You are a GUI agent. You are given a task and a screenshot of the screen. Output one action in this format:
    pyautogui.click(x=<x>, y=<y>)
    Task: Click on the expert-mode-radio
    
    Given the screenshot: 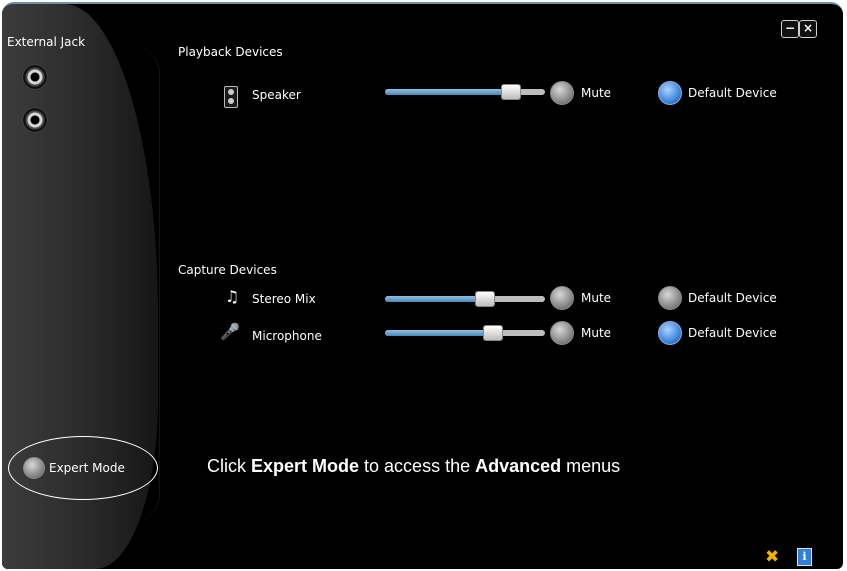 What is the action you would take?
    pyautogui.click(x=34, y=468)
    